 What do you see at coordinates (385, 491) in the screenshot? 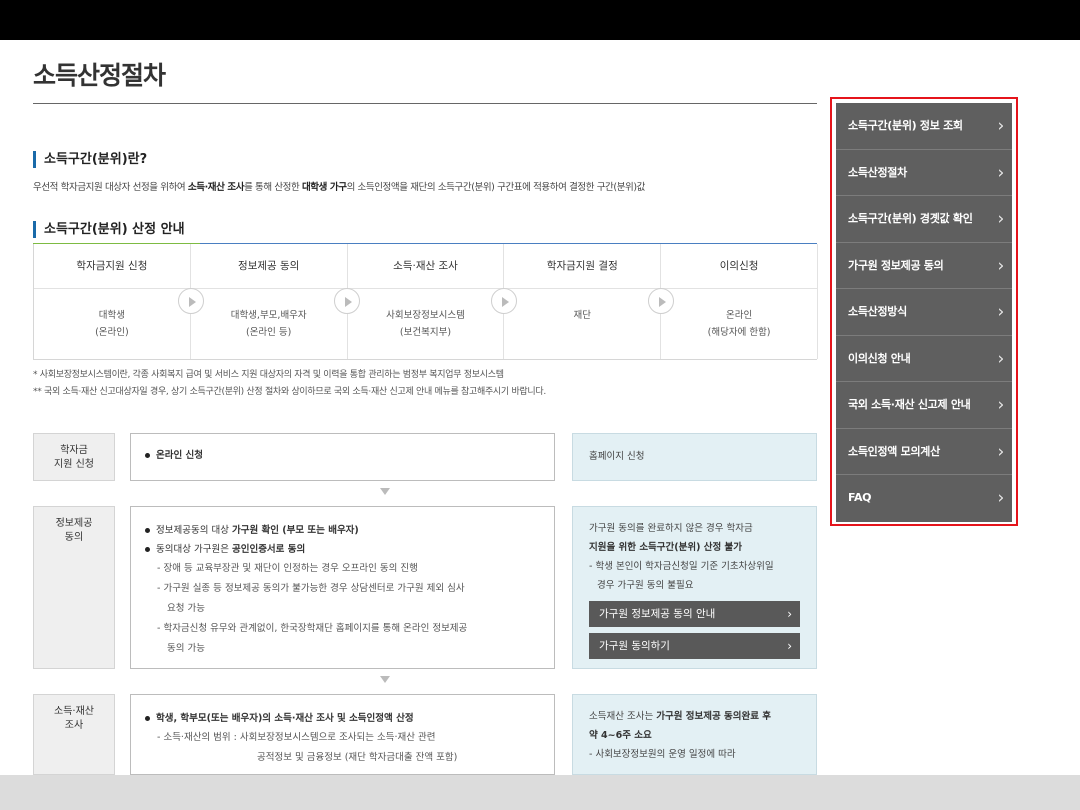
I see `down-arrow-icon` at bounding box center [385, 491].